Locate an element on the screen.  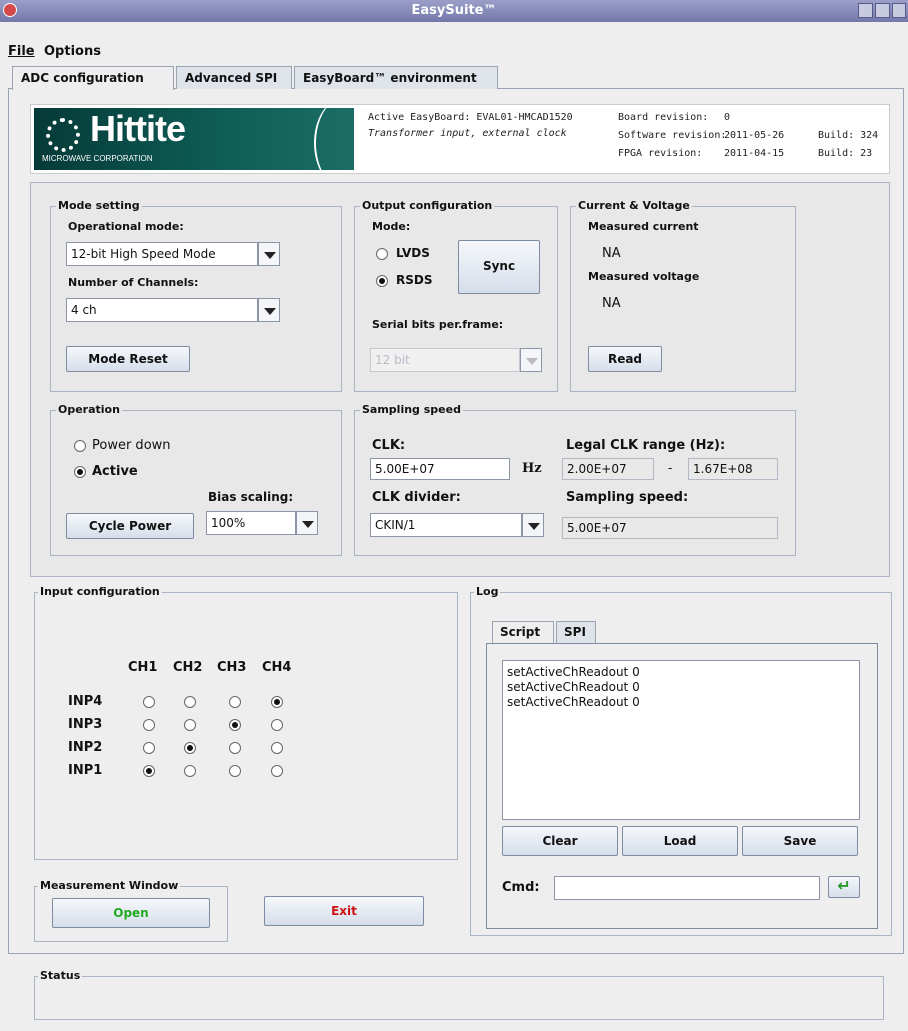
active-radio is located at coordinates (80, 472).